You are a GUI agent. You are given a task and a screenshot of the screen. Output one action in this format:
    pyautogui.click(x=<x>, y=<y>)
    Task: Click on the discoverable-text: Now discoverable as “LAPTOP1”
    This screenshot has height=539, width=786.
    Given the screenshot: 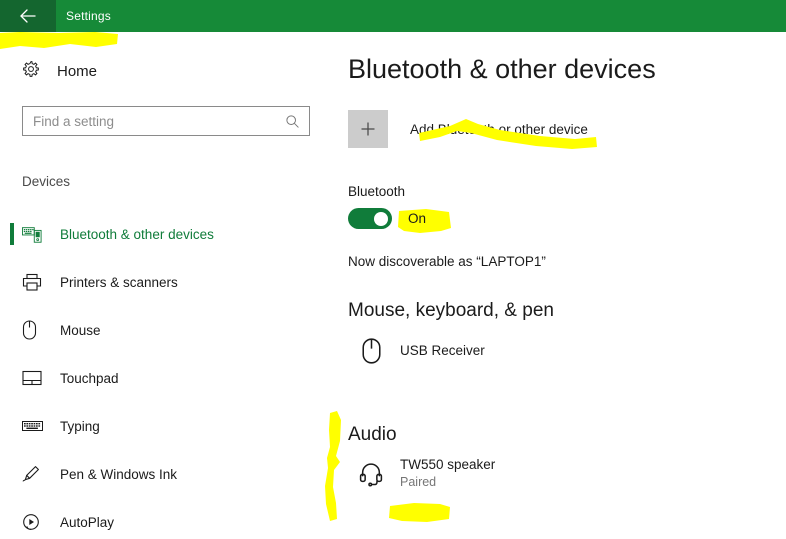 What is the action you would take?
    pyautogui.click(x=447, y=261)
    